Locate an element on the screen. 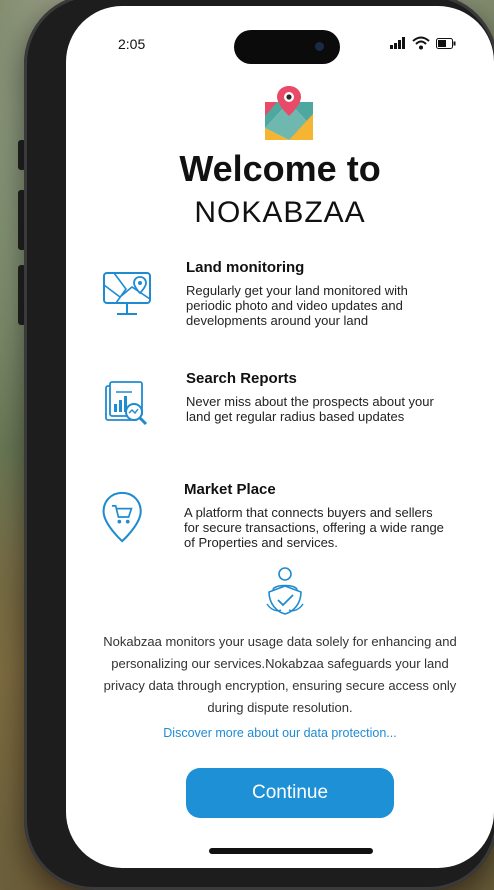  nokabzaa-logo-icon is located at coordinates (289, 113).